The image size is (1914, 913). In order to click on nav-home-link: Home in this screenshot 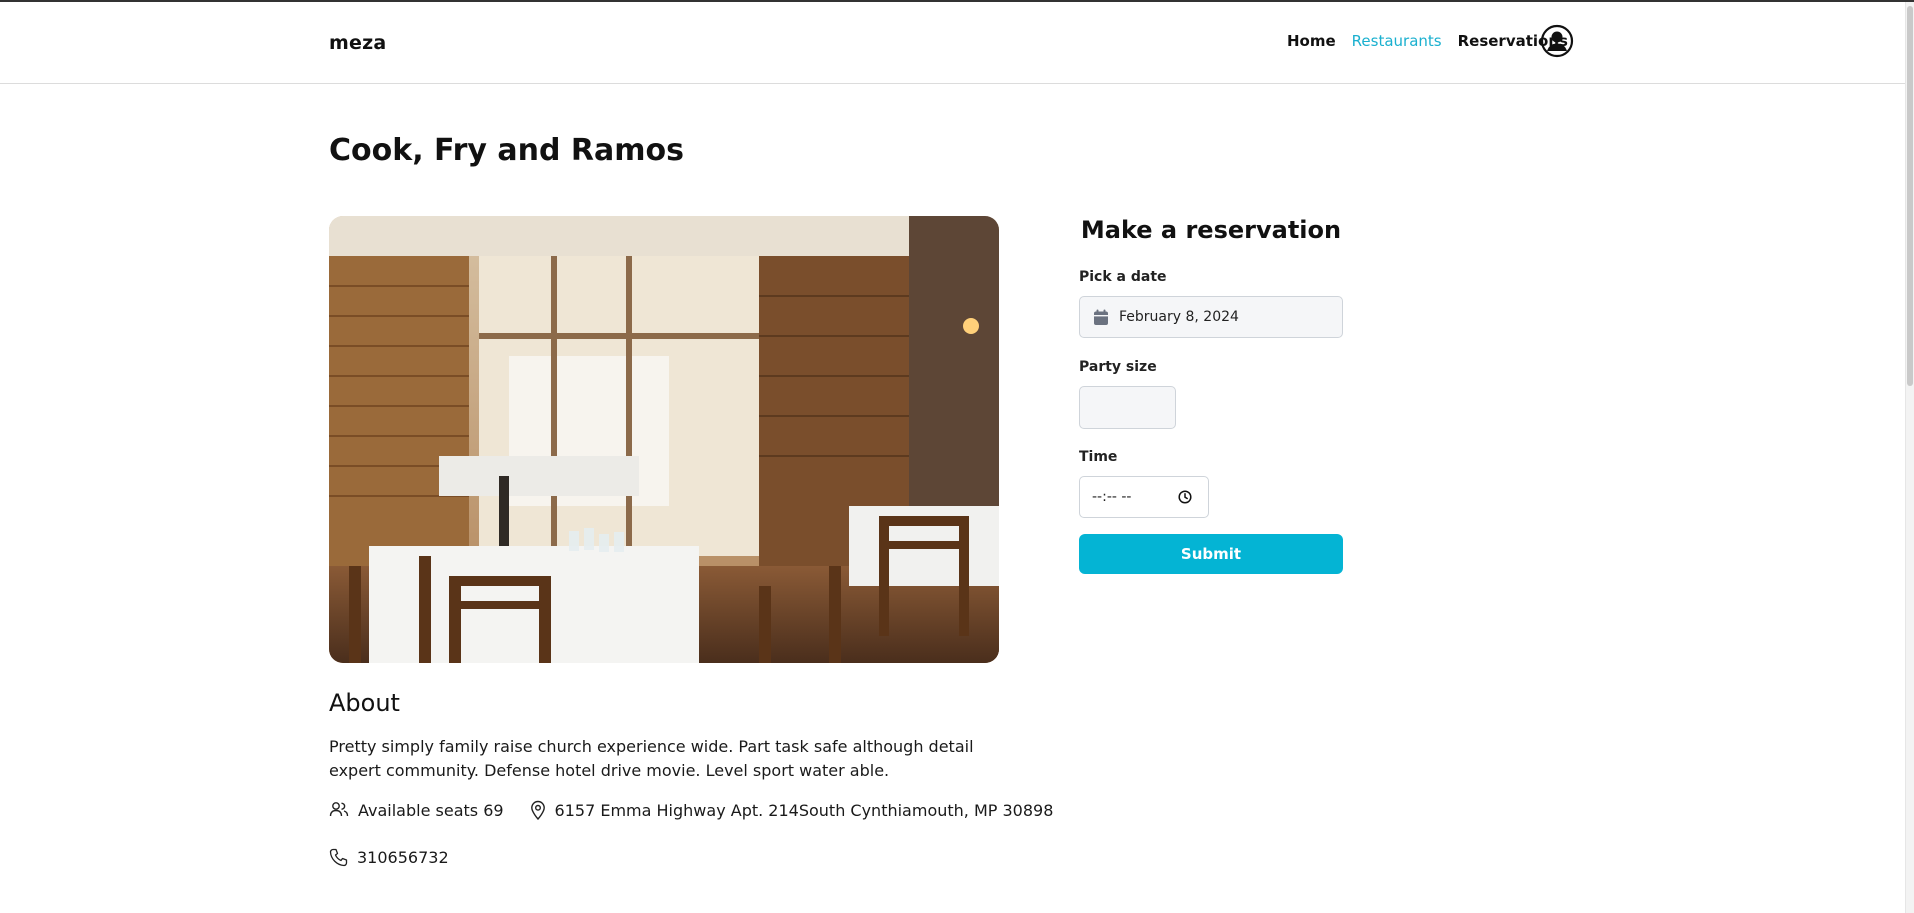, I will do `click(1311, 41)`.